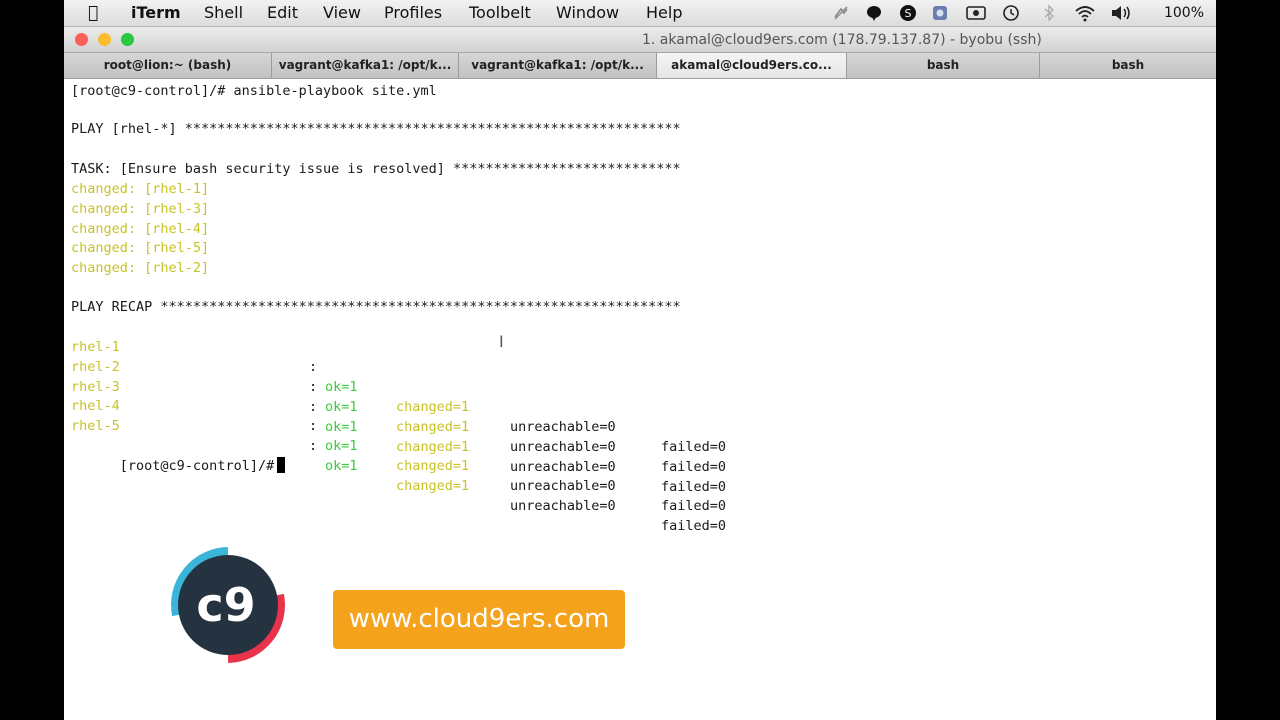 The width and height of the screenshot is (1280, 720). What do you see at coordinates (140, 268) in the screenshot?
I see `changed-line: changed: [rhel-2]` at bounding box center [140, 268].